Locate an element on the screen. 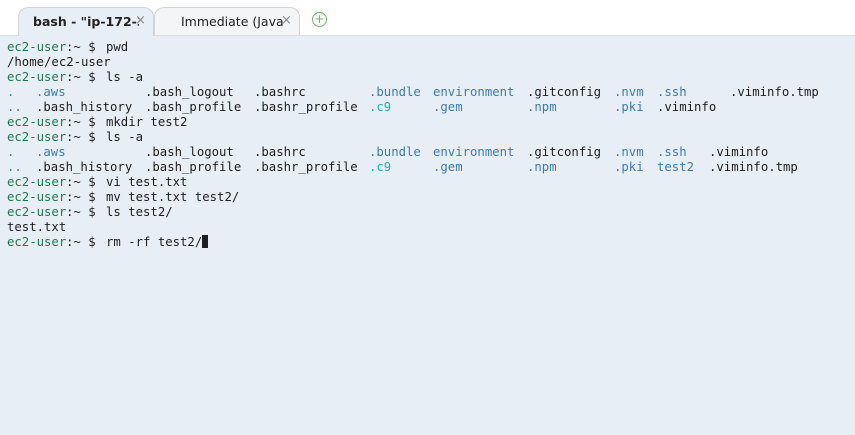 The height and width of the screenshot is (435, 855). command-text: pwd is located at coordinates (117, 47).